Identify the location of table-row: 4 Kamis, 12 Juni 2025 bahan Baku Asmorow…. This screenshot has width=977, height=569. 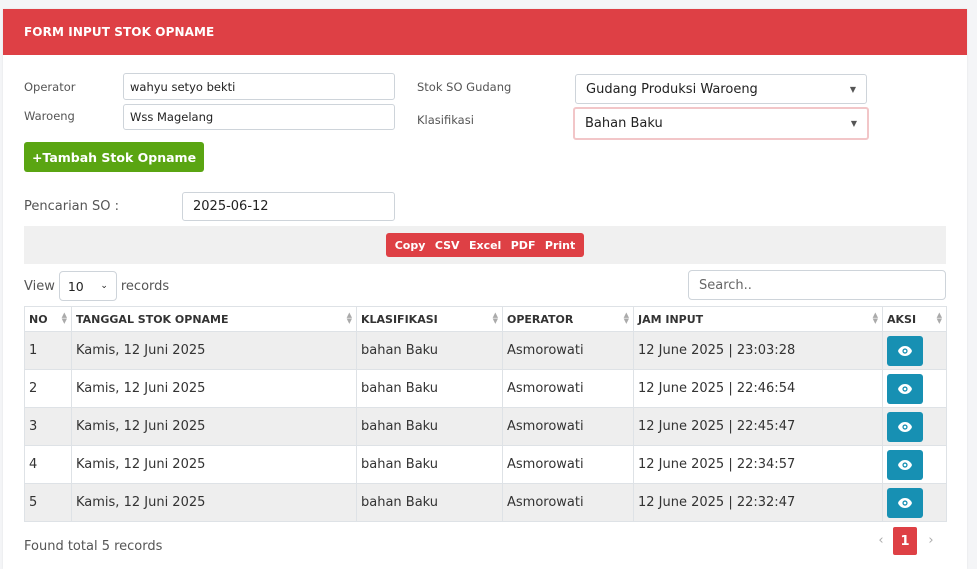
(485, 464).